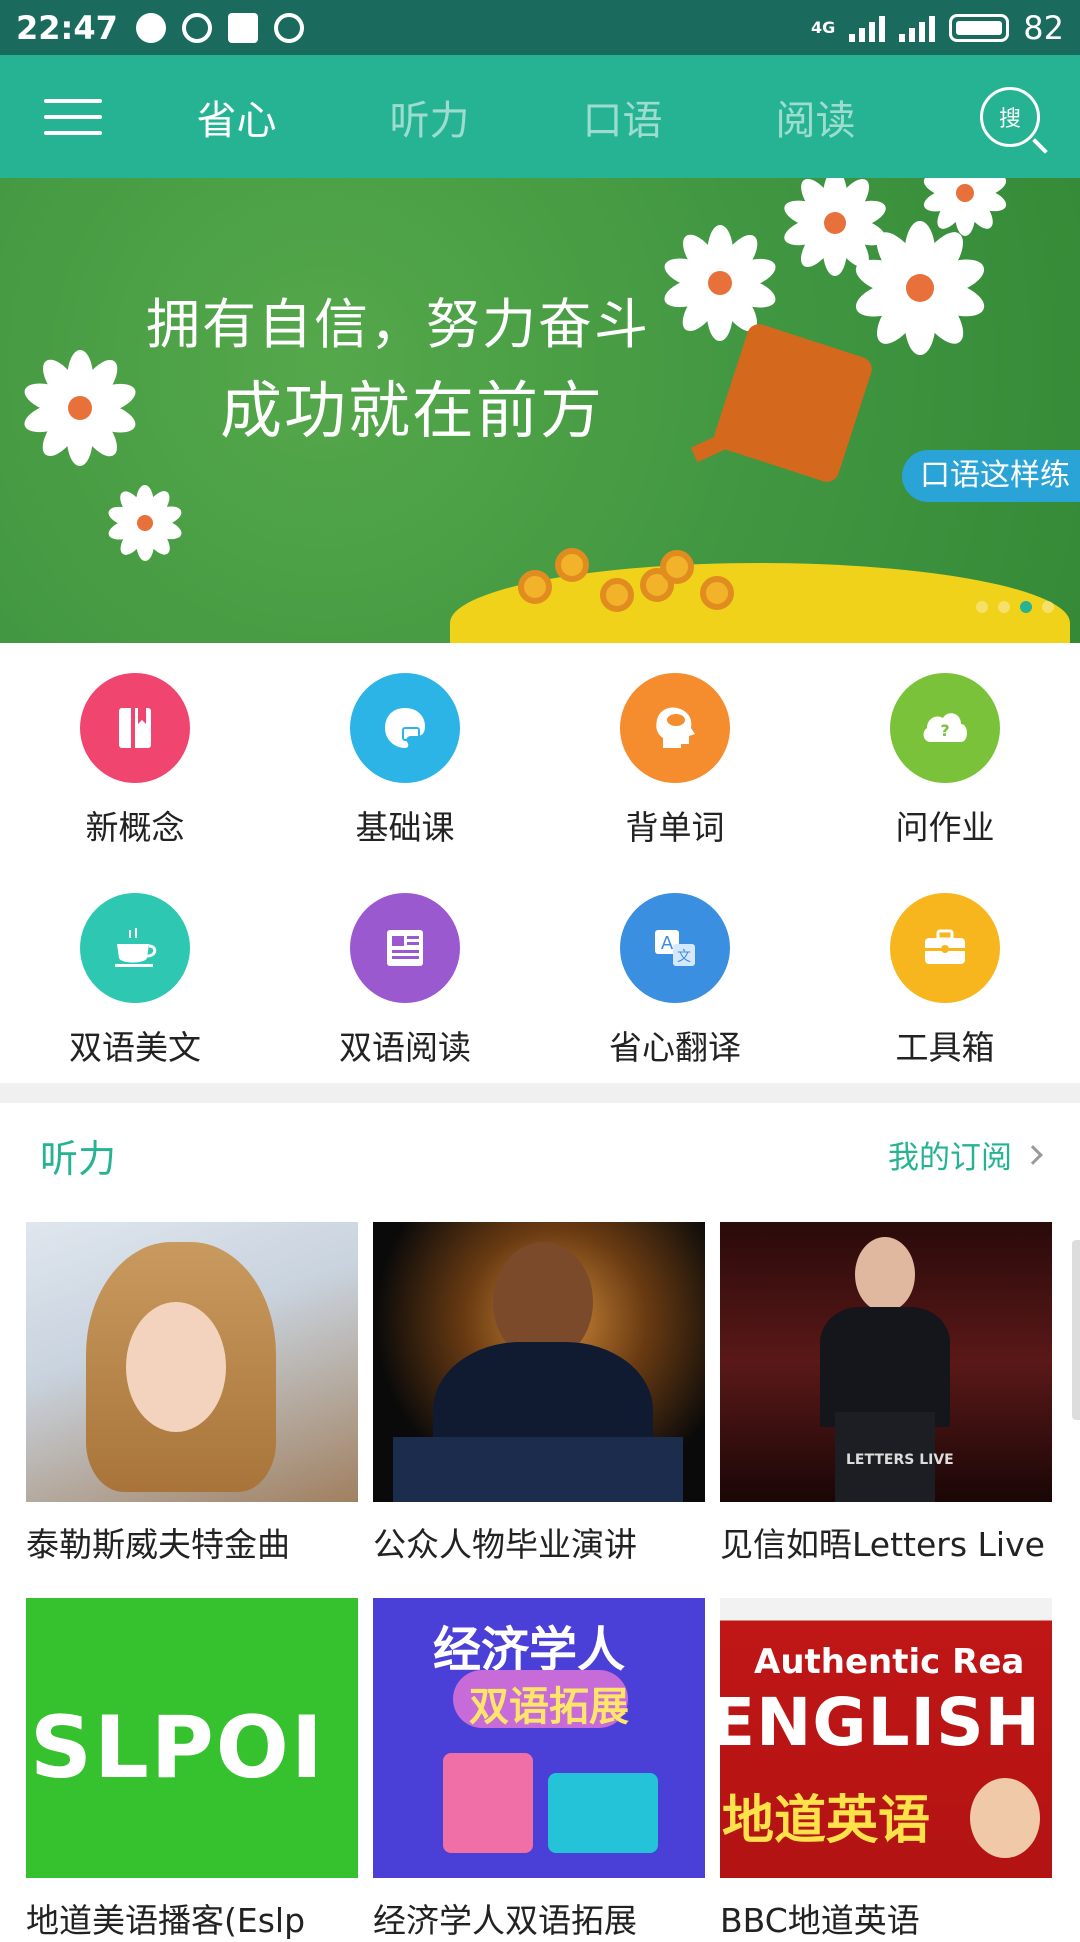 This screenshot has height=1942, width=1080. I want to click on banner-tag: 口语这样练, so click(991, 476).